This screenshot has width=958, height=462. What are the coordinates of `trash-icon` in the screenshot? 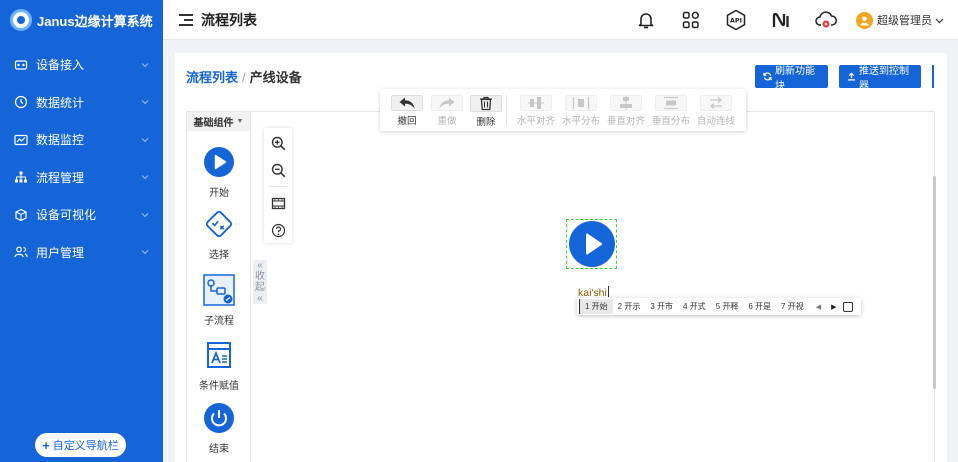 It's located at (486, 103).